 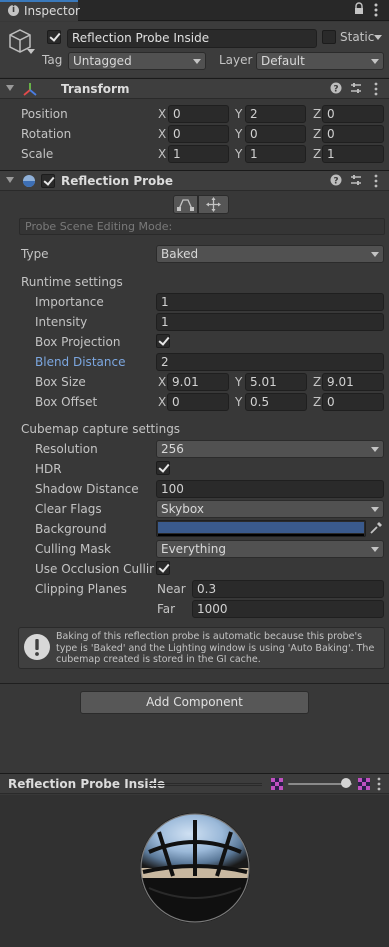 I want to click on shadow-distance-label: Shadow Distance, so click(x=87, y=489).